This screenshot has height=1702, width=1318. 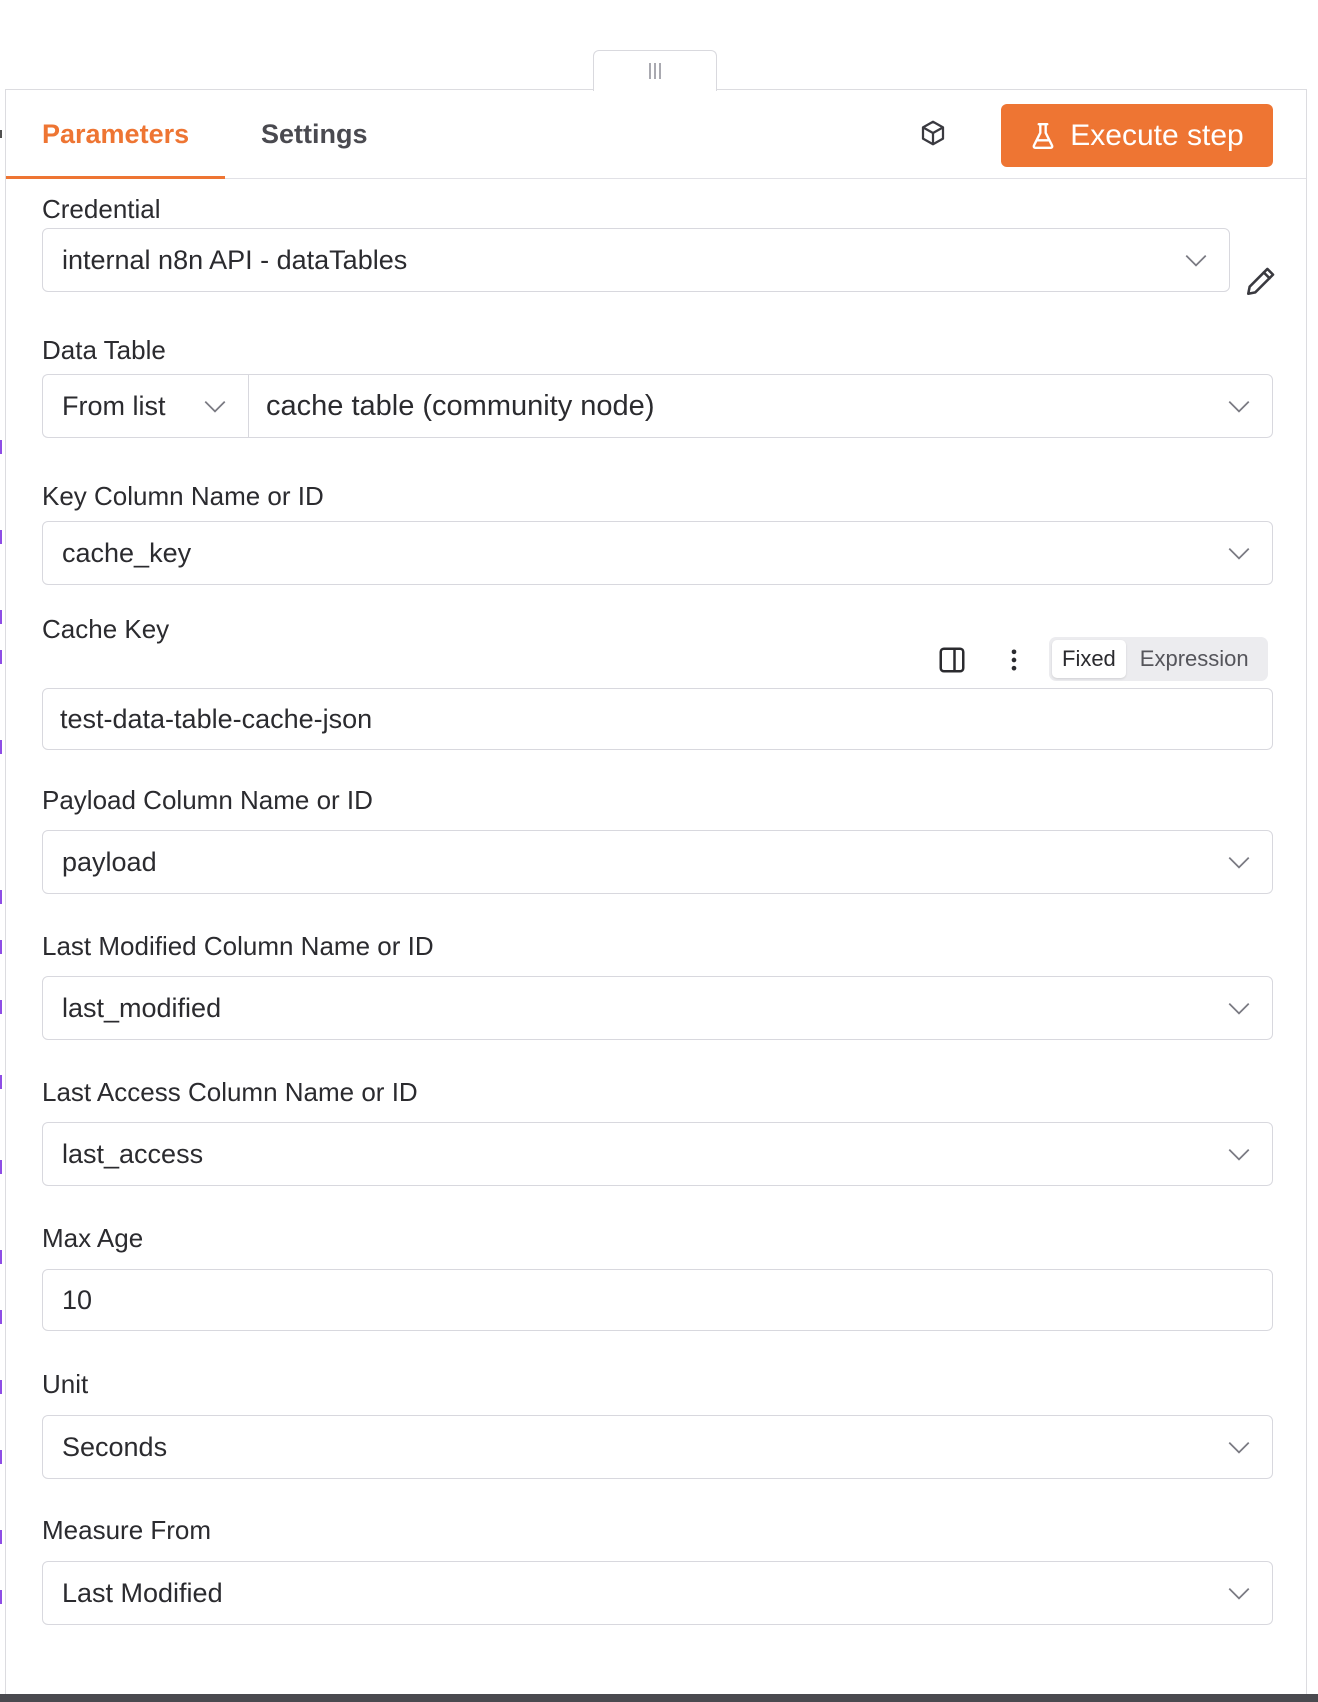 I want to click on last-modified-column-select: last_modified, so click(x=657, y=1008).